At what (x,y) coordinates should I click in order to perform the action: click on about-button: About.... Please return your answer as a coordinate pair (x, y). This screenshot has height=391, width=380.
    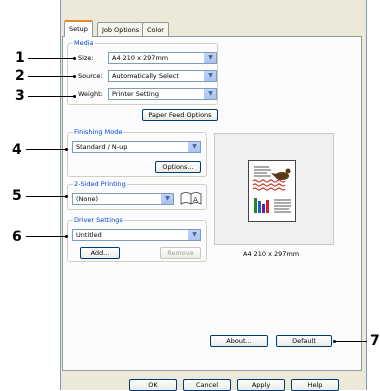
    Looking at the image, I should click on (239, 341).